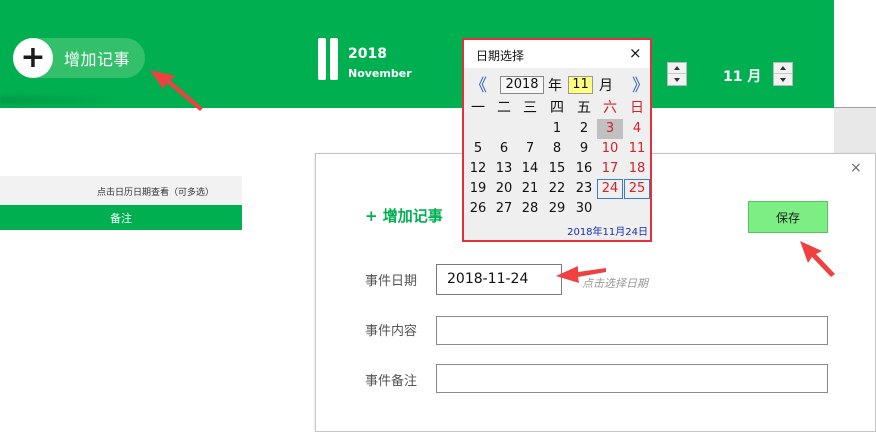 The width and height of the screenshot is (876, 432). I want to click on month-suffix: 月, so click(606, 86).